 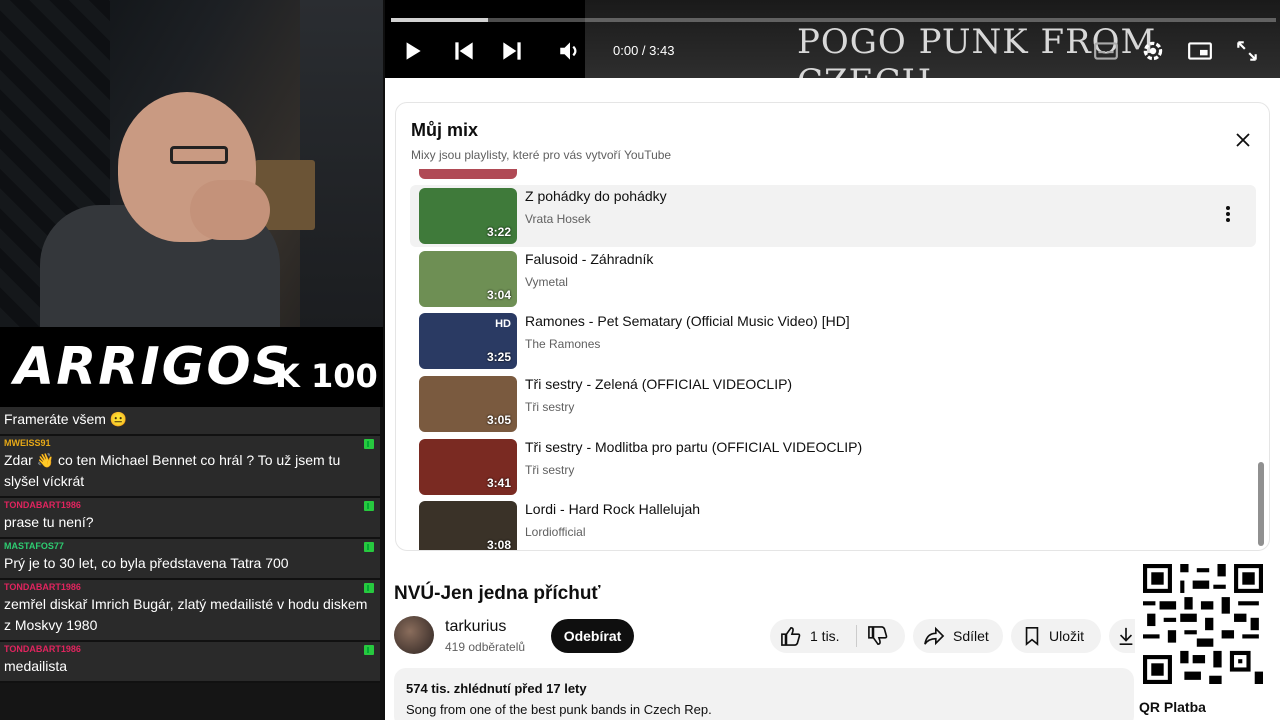 What do you see at coordinates (49, 522) in the screenshot?
I see `chat-text: prase tu není?` at bounding box center [49, 522].